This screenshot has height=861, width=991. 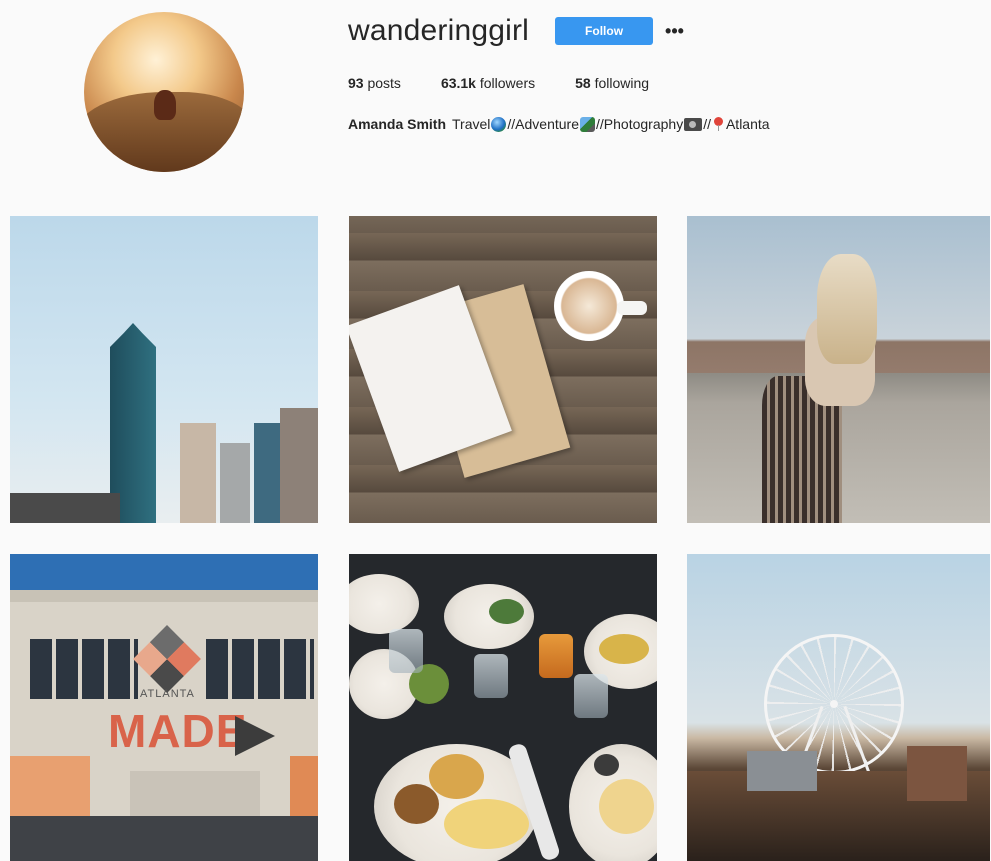 I want to click on sausage-shape, so click(x=416, y=804).